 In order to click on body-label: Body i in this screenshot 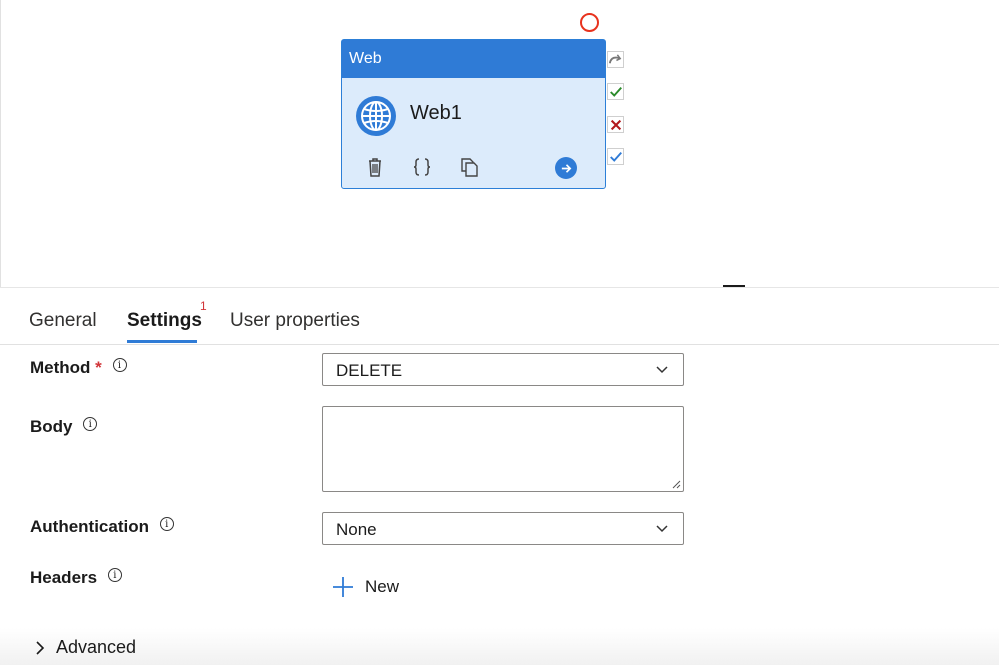, I will do `click(64, 427)`.